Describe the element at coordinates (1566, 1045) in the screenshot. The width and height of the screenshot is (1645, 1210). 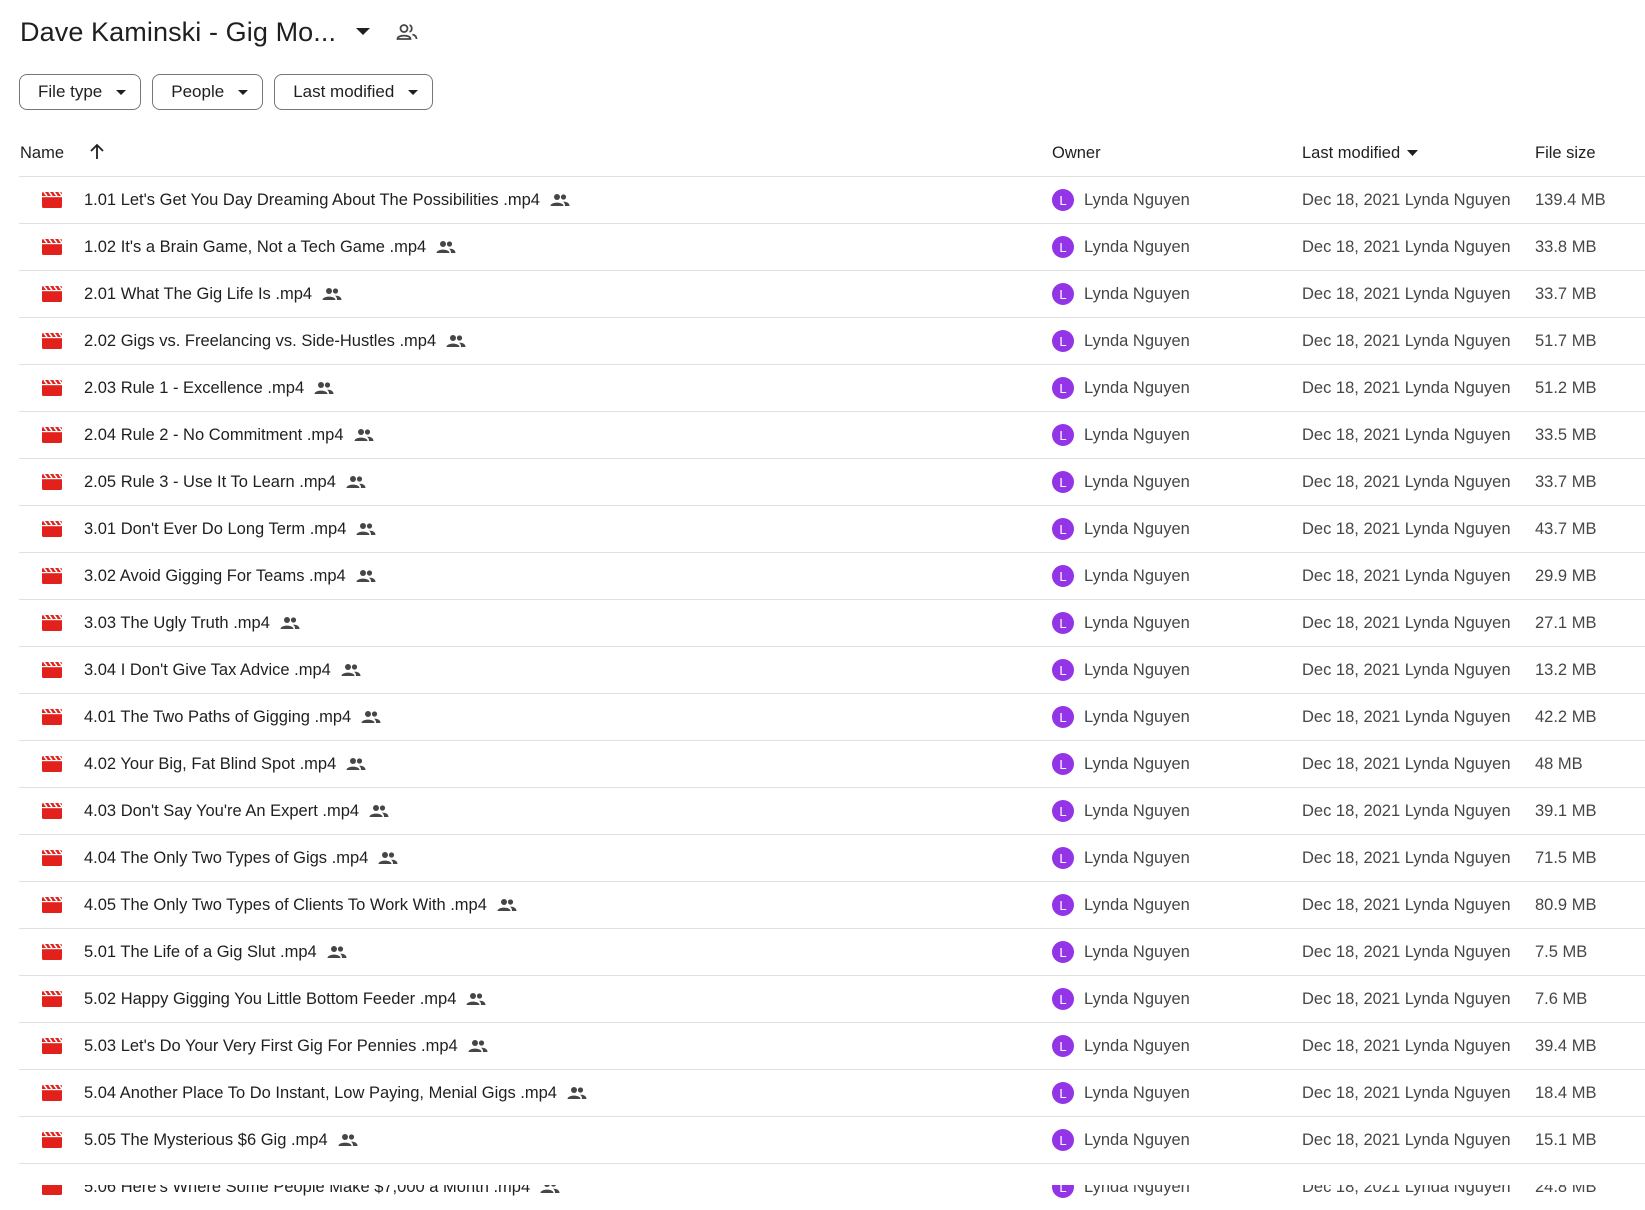
I see `file-size-cell: 39.4 MB` at that location.